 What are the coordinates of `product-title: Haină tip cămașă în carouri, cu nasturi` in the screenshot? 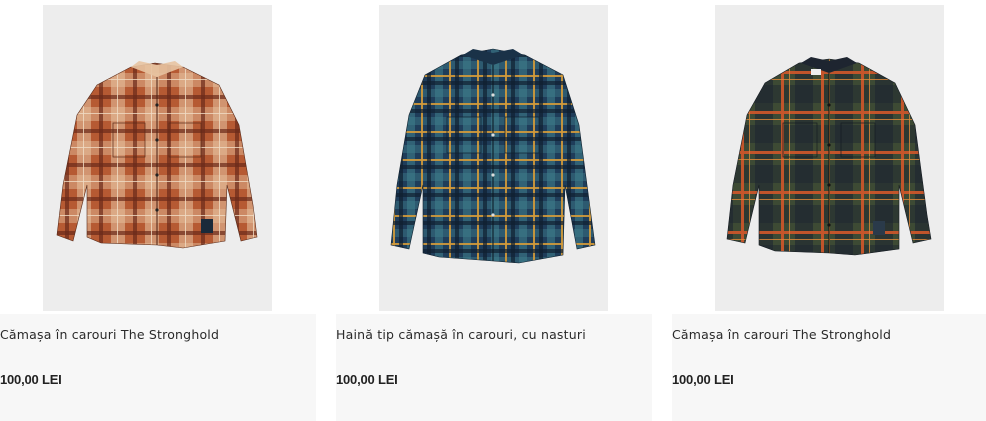 It's located at (461, 334).